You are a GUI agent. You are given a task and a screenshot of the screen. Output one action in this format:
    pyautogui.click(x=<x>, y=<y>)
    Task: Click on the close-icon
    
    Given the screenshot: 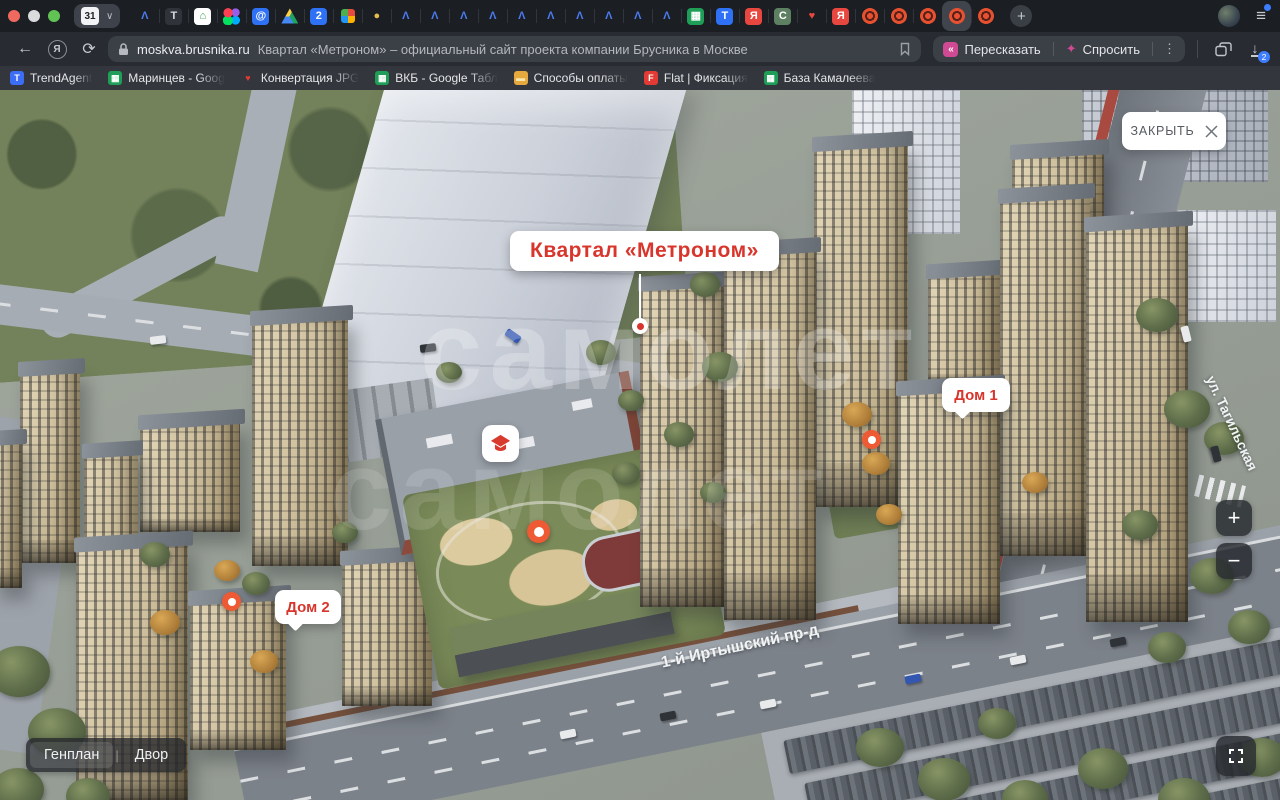 What is the action you would take?
    pyautogui.click(x=1211, y=131)
    